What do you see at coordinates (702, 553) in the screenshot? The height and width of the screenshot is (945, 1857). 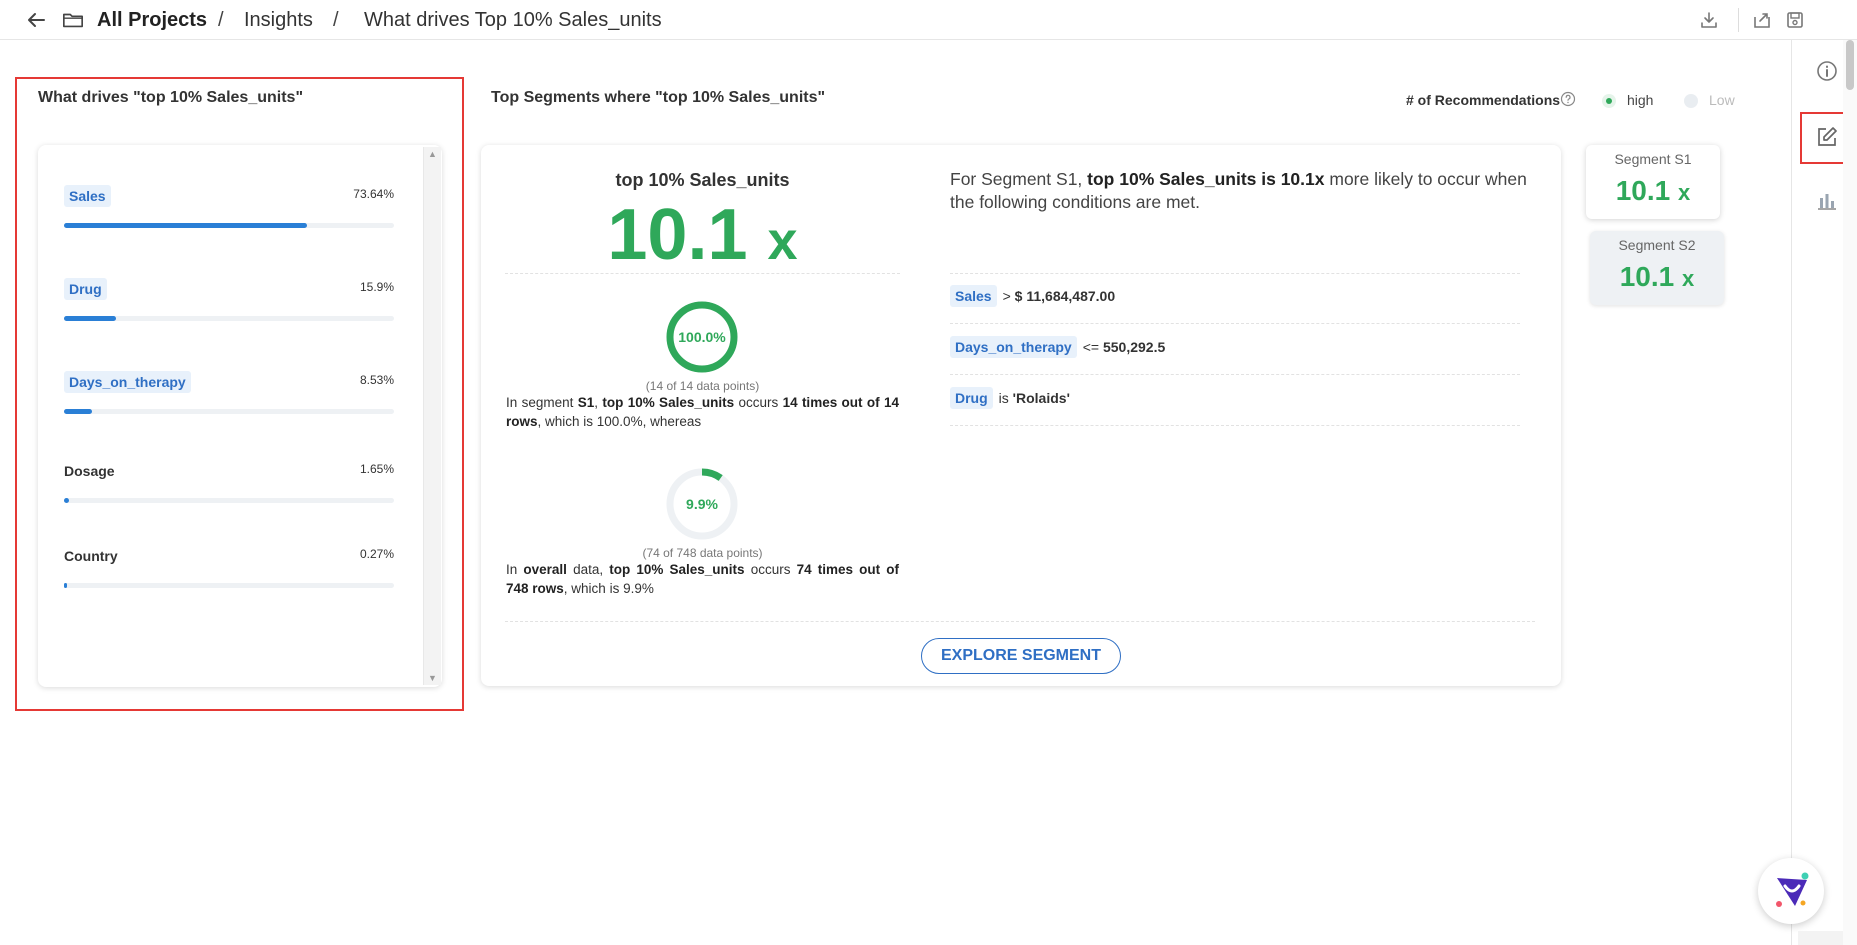 I see `overall-data-points: (74 of 748 data points)` at bounding box center [702, 553].